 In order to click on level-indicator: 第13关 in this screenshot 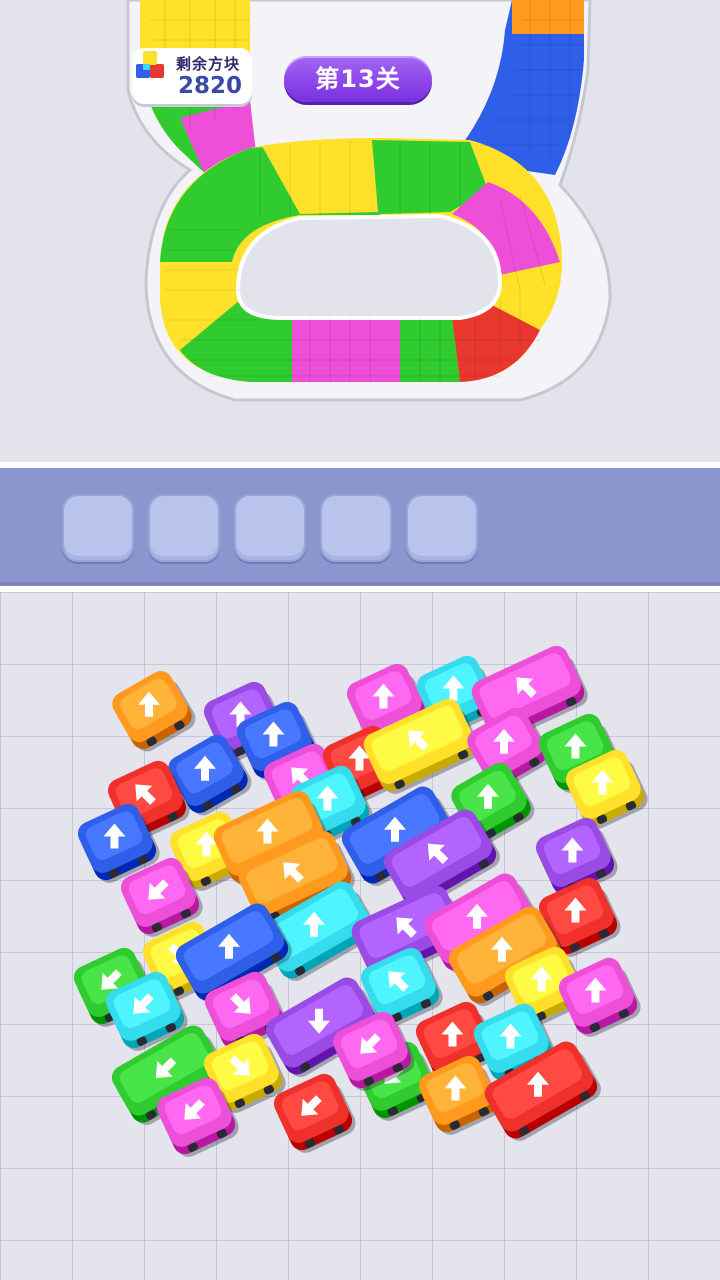, I will do `click(358, 79)`.